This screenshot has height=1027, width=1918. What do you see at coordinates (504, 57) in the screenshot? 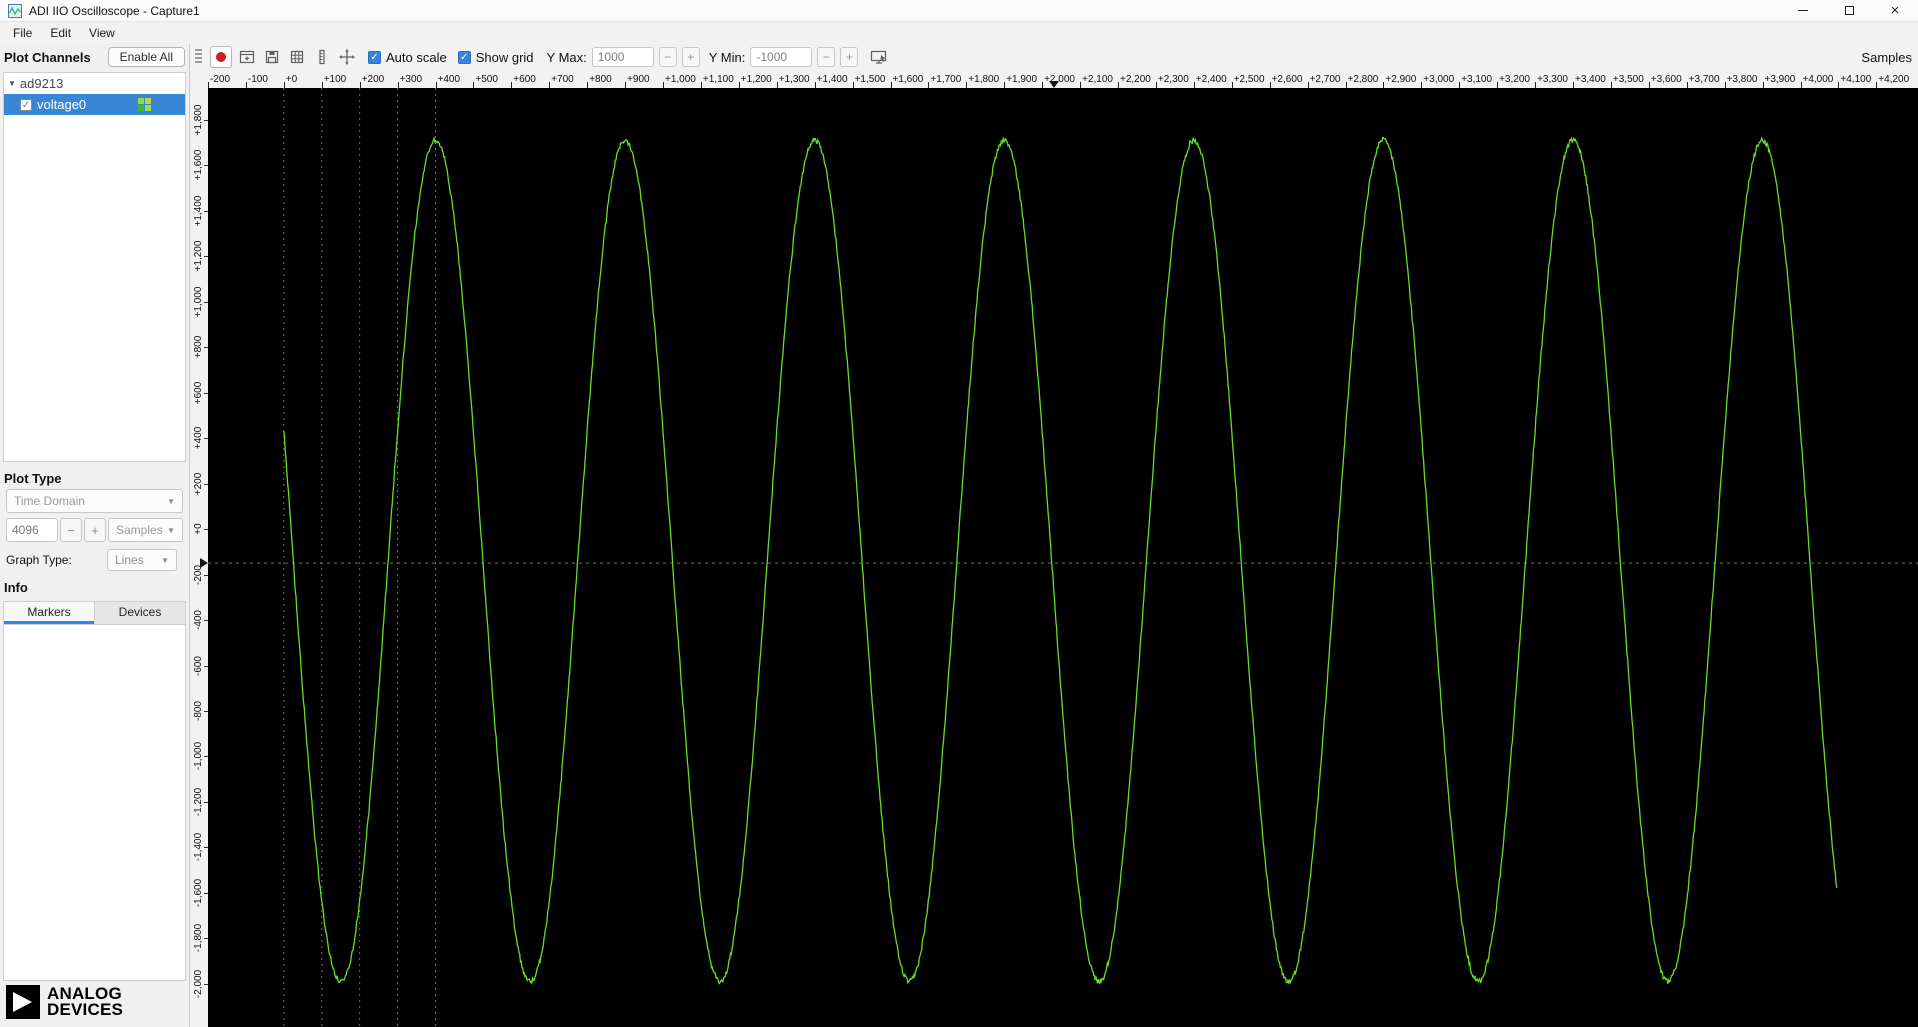
I see `show-grid-label: Show grid` at bounding box center [504, 57].